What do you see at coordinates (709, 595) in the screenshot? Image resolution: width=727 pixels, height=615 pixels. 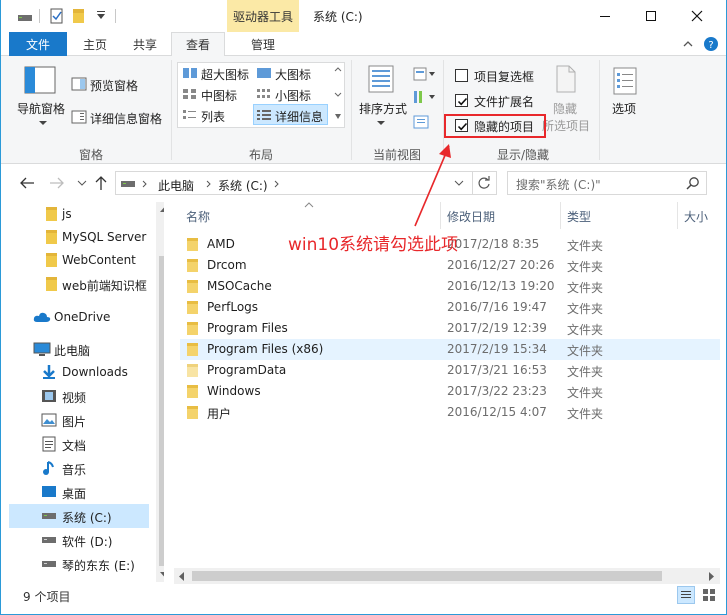 I see `large-icons-view-toggle` at bounding box center [709, 595].